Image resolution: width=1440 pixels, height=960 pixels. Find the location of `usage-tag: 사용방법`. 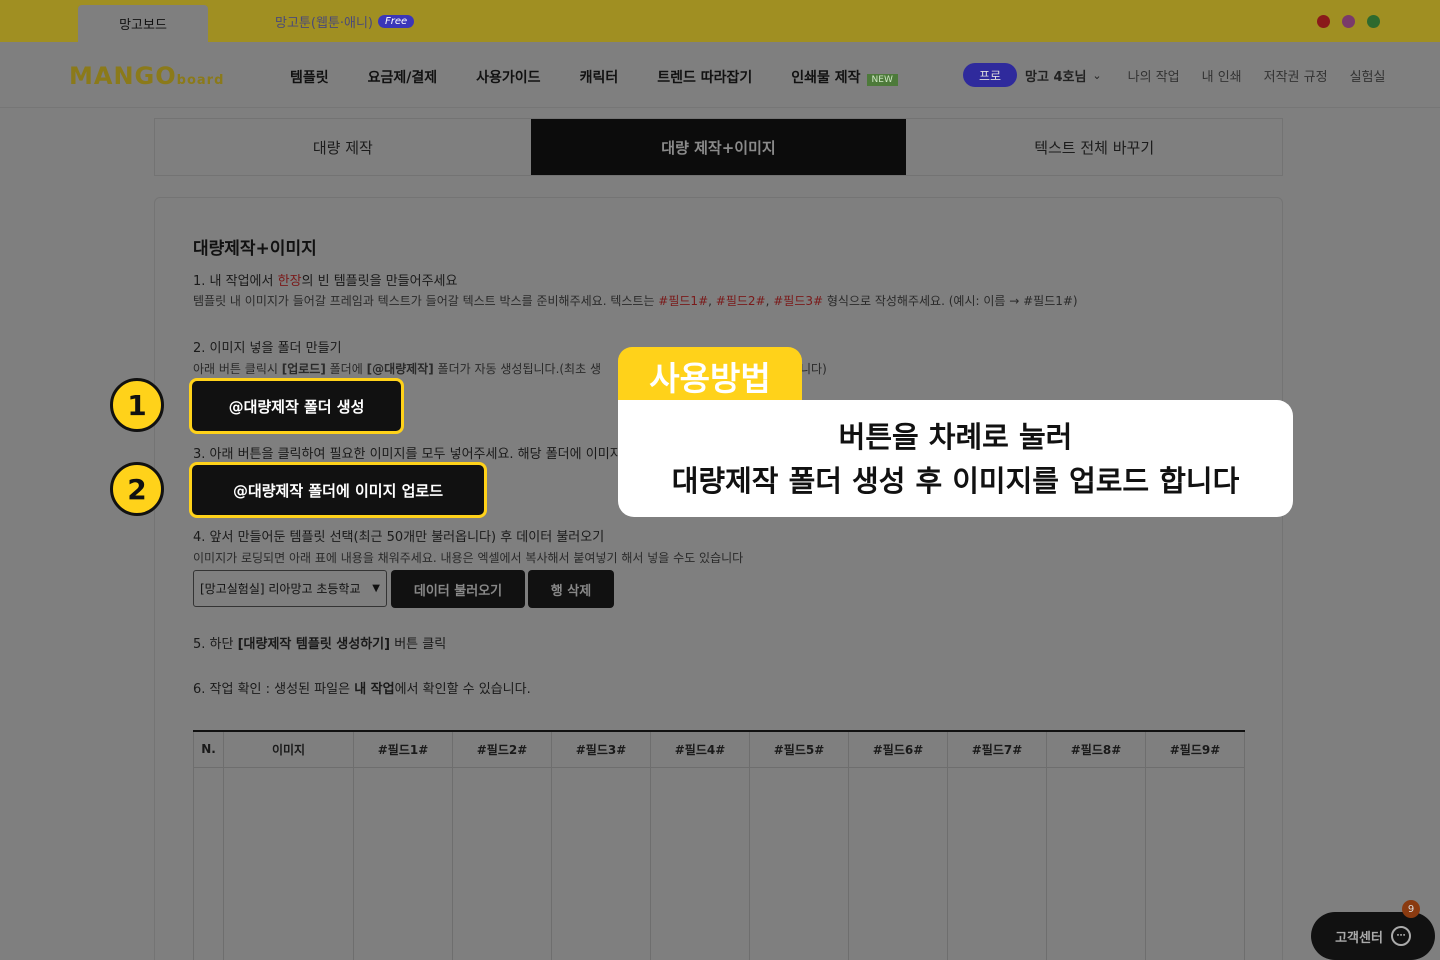

usage-tag: 사용방법 is located at coordinates (710, 376).